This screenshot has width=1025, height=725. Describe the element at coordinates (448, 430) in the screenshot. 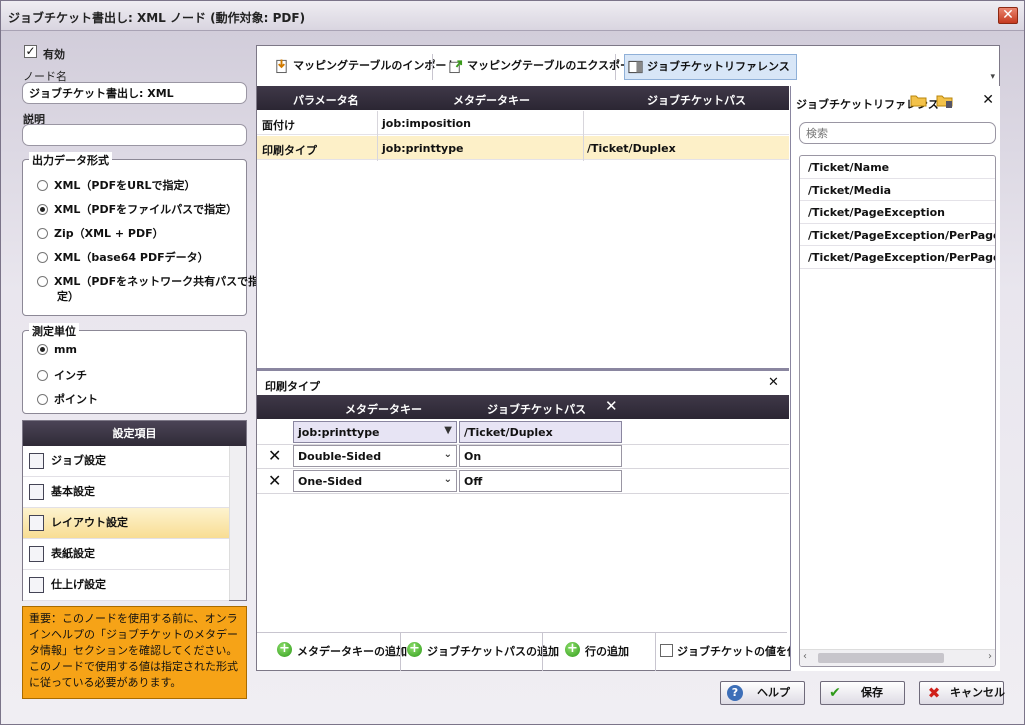

I see `dropdown-arrow-icon: ▼` at that location.